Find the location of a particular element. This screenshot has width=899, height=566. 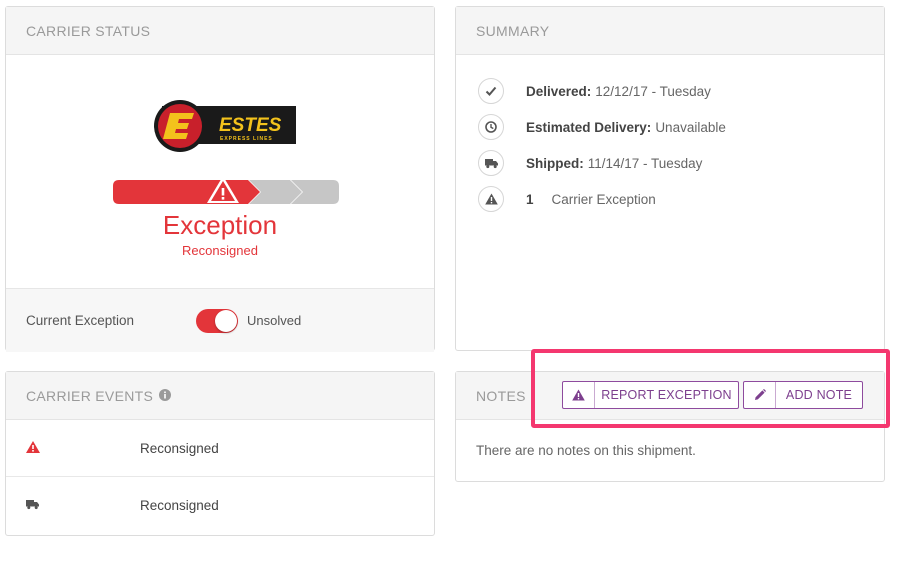

add-note-label: ADD NOTE is located at coordinates (819, 395).